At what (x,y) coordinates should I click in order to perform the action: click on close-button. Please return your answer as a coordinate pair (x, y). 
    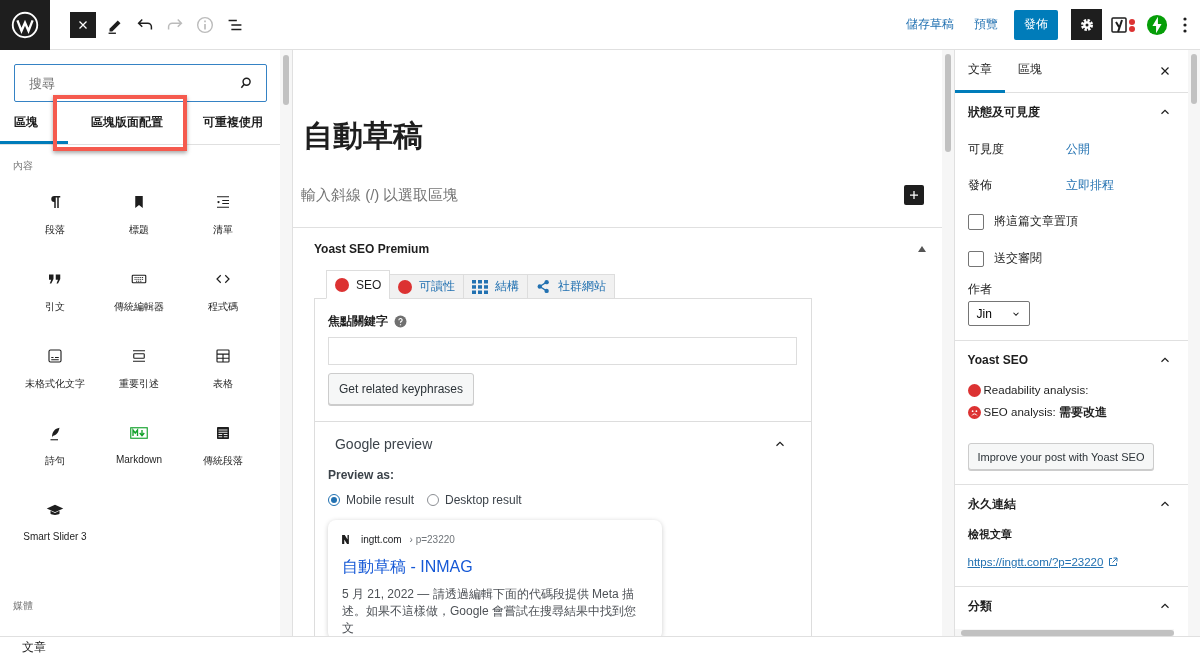
    Looking at the image, I should click on (83, 24).